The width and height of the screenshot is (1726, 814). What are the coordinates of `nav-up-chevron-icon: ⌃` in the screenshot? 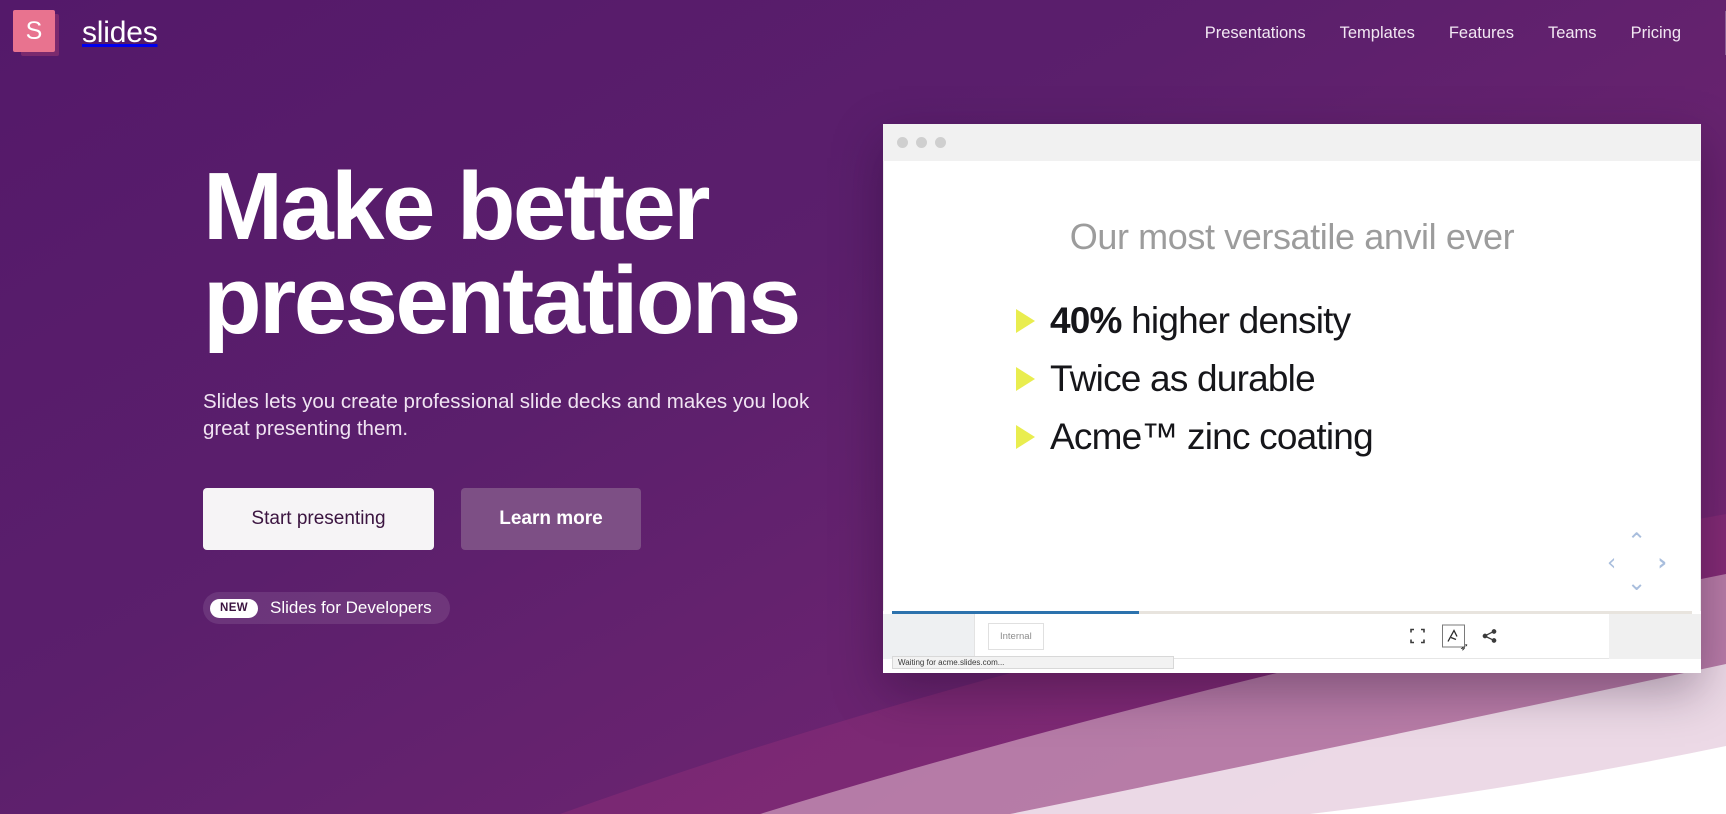 It's located at (1636, 542).